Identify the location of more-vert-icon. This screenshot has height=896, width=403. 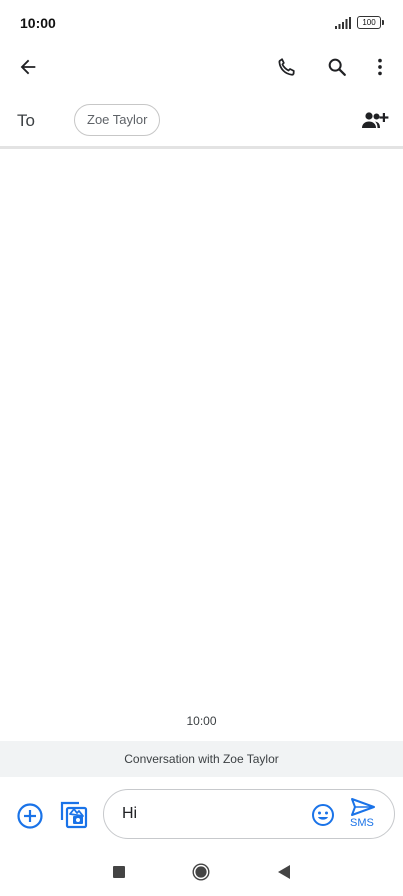
(380, 67).